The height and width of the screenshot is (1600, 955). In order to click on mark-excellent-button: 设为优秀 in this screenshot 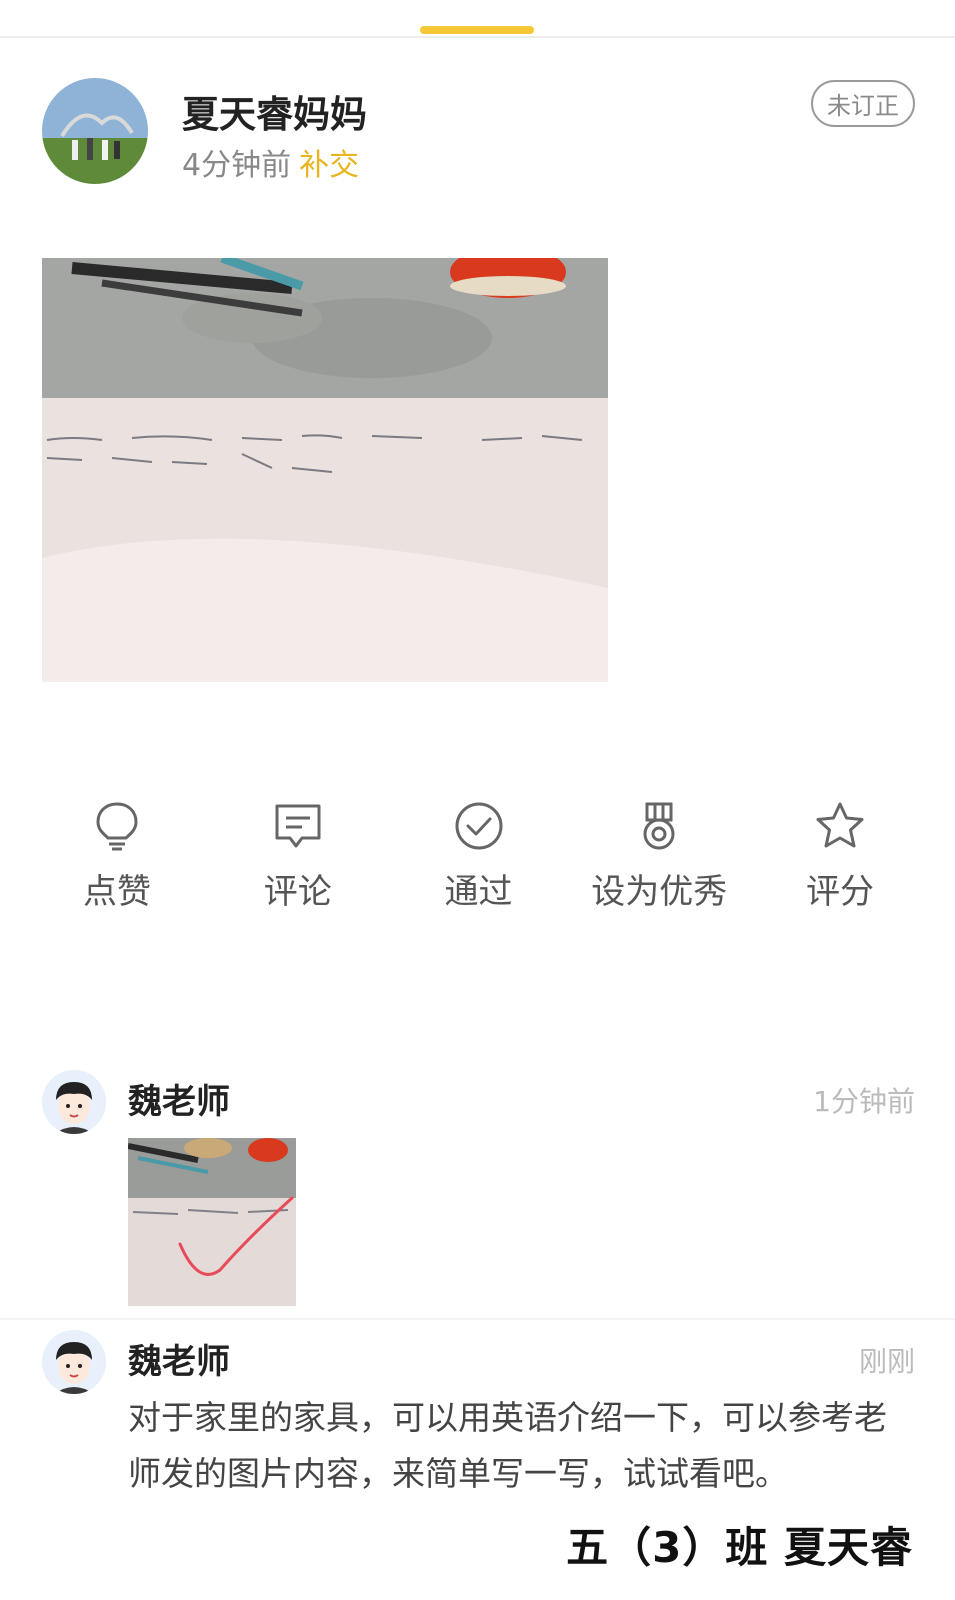, I will do `click(659, 860)`.